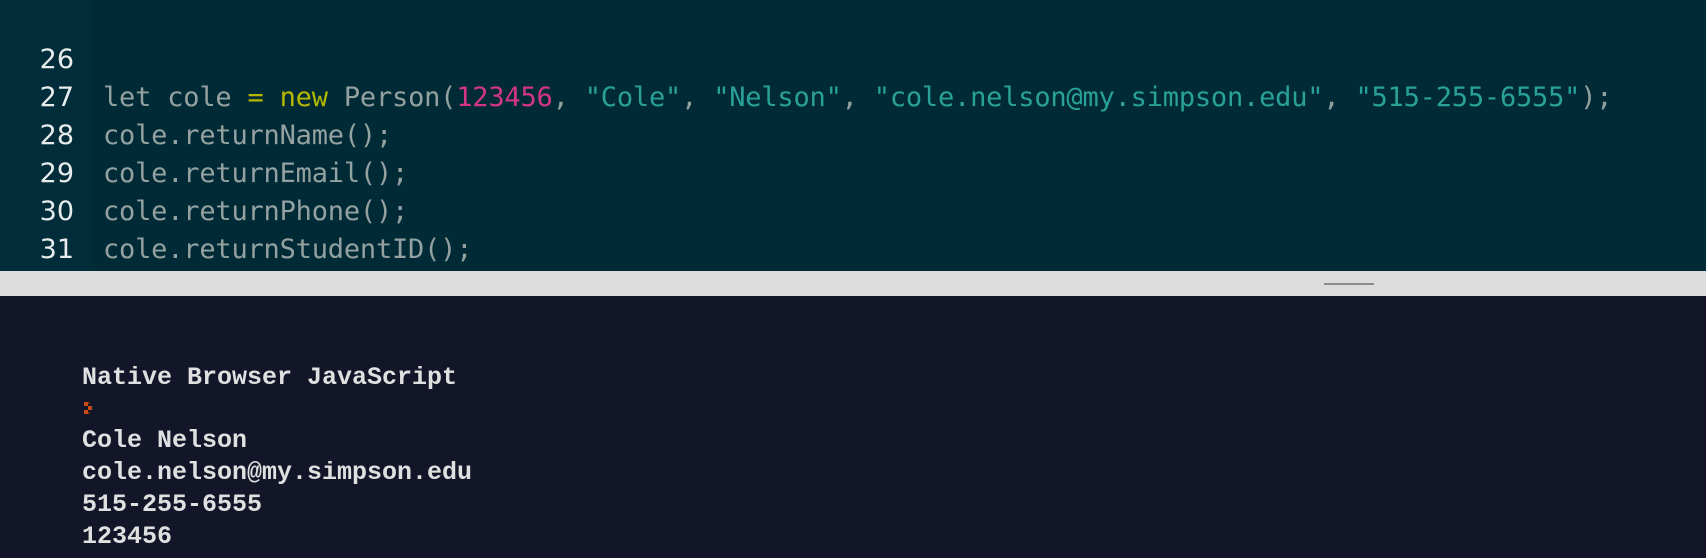  I want to click on console-output-line: 123456, so click(127, 536).